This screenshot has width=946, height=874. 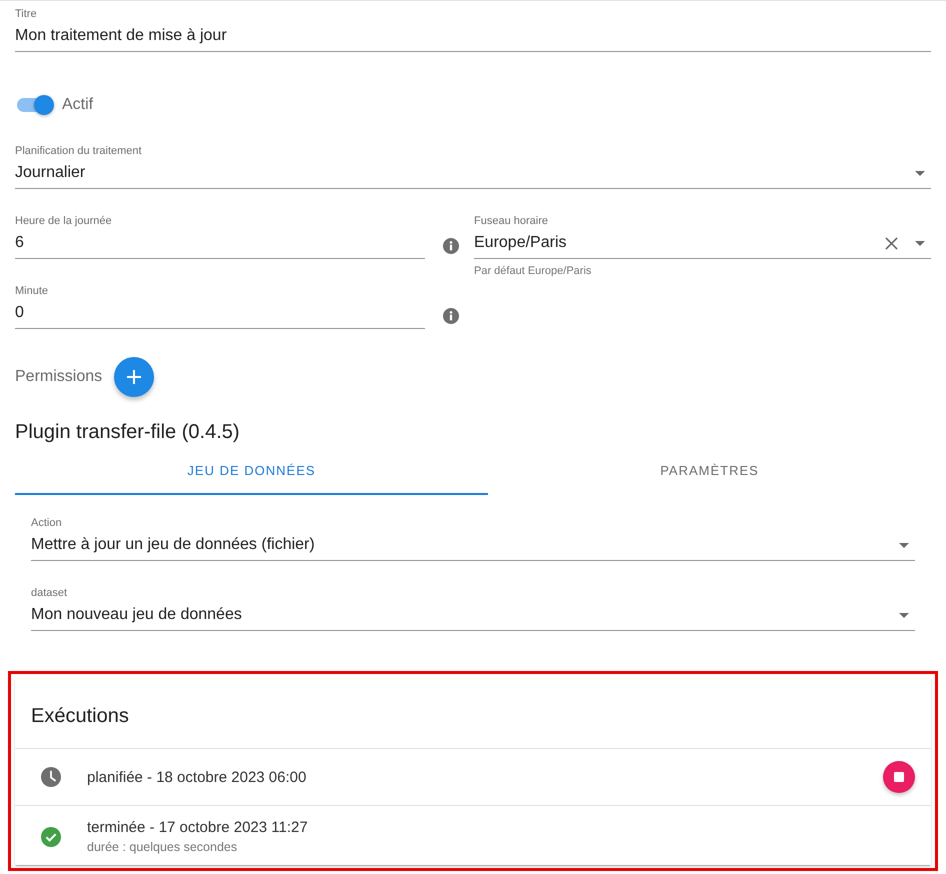 I want to click on permissions-label: Permissions, so click(x=58, y=377).